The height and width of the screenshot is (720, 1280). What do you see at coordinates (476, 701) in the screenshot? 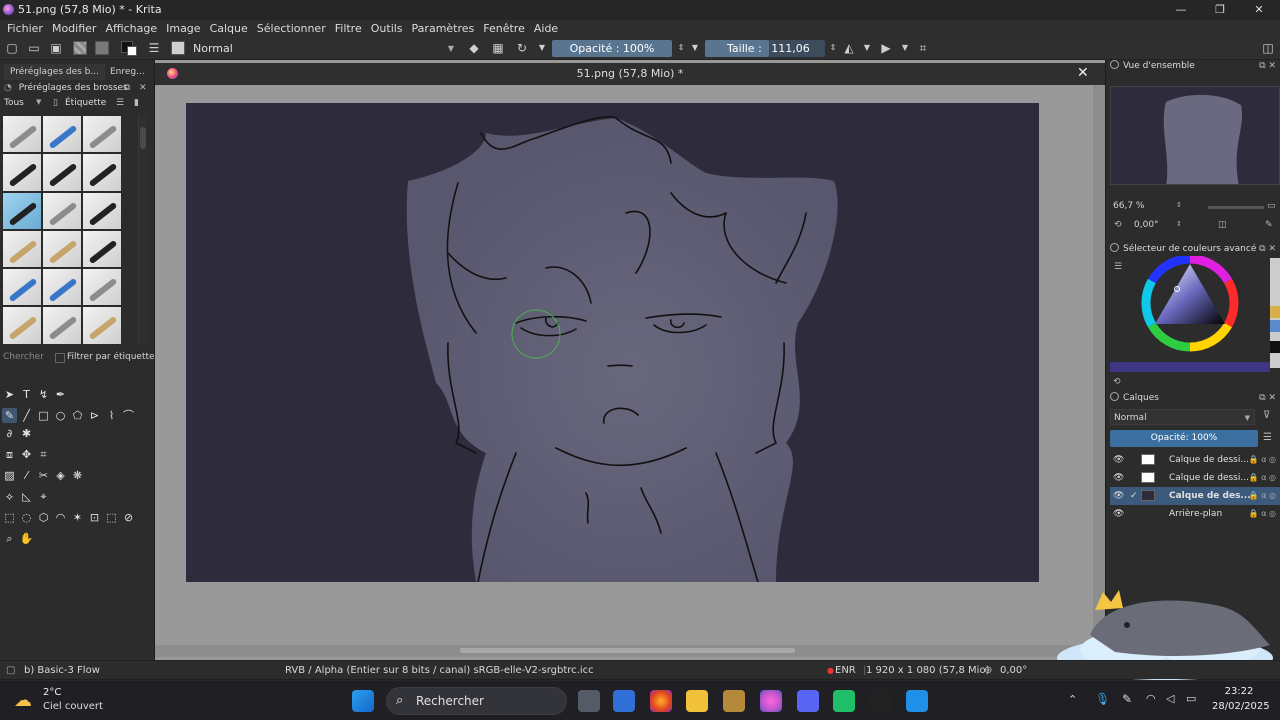
I see `taskbar-search-box: ⌕ Rechercher` at bounding box center [476, 701].